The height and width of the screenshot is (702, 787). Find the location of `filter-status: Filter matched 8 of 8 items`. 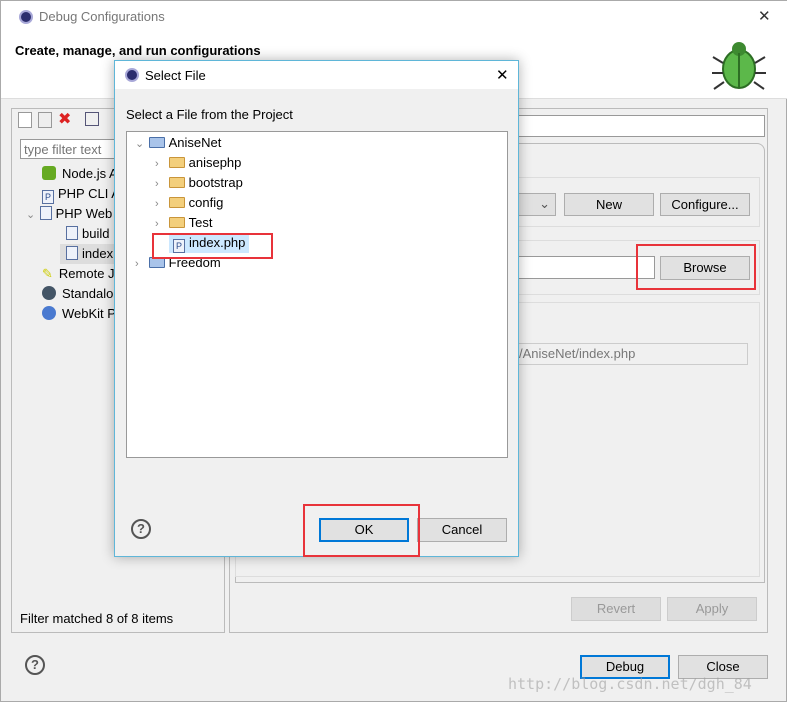

filter-status: Filter matched 8 of 8 items is located at coordinates (97, 618).